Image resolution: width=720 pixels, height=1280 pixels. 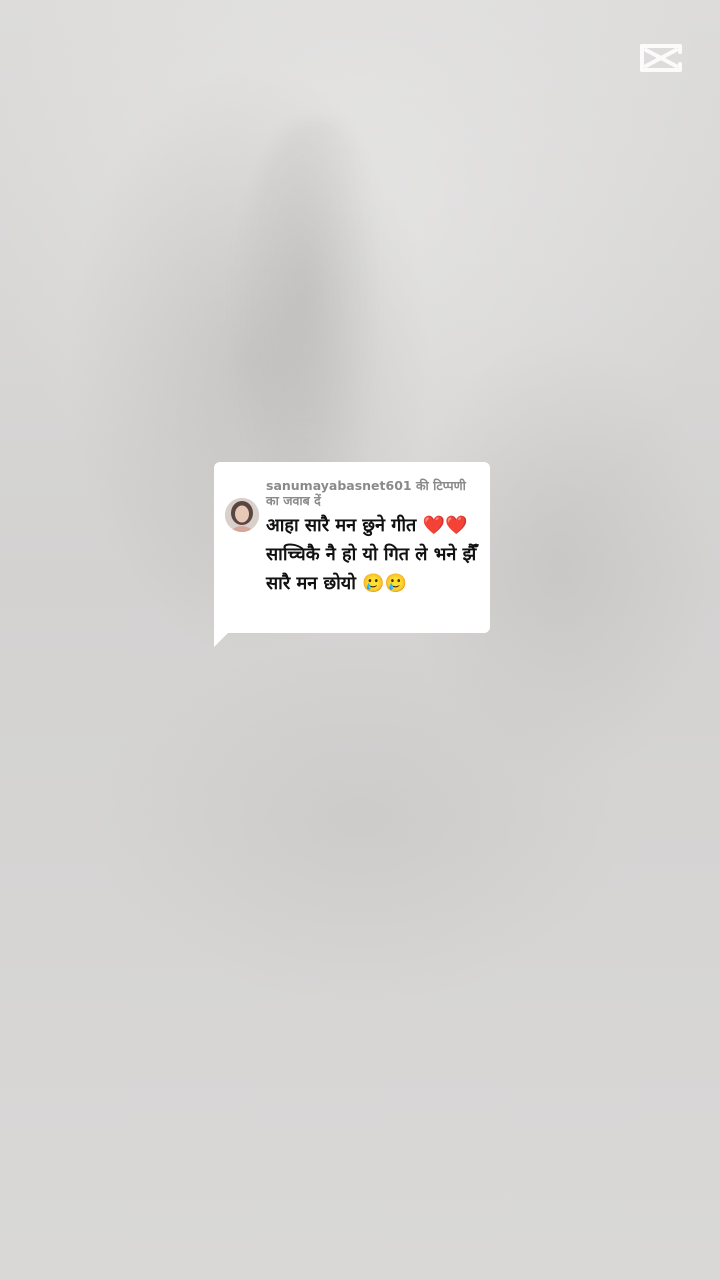 What do you see at coordinates (661, 58) in the screenshot?
I see `capcut-logo-icon` at bounding box center [661, 58].